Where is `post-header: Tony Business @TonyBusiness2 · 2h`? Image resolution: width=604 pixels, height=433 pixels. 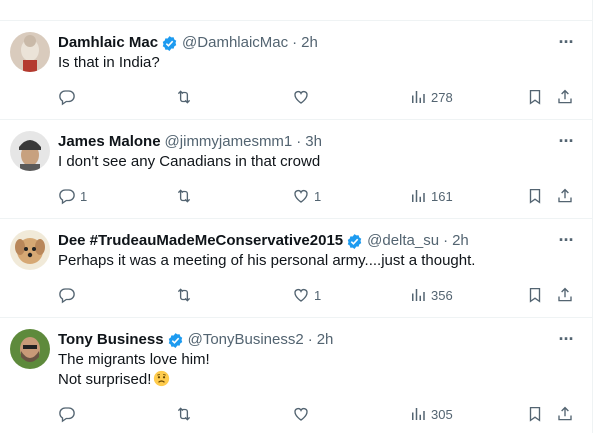 post-header: Tony Business @TonyBusiness2 · 2h is located at coordinates (195, 340).